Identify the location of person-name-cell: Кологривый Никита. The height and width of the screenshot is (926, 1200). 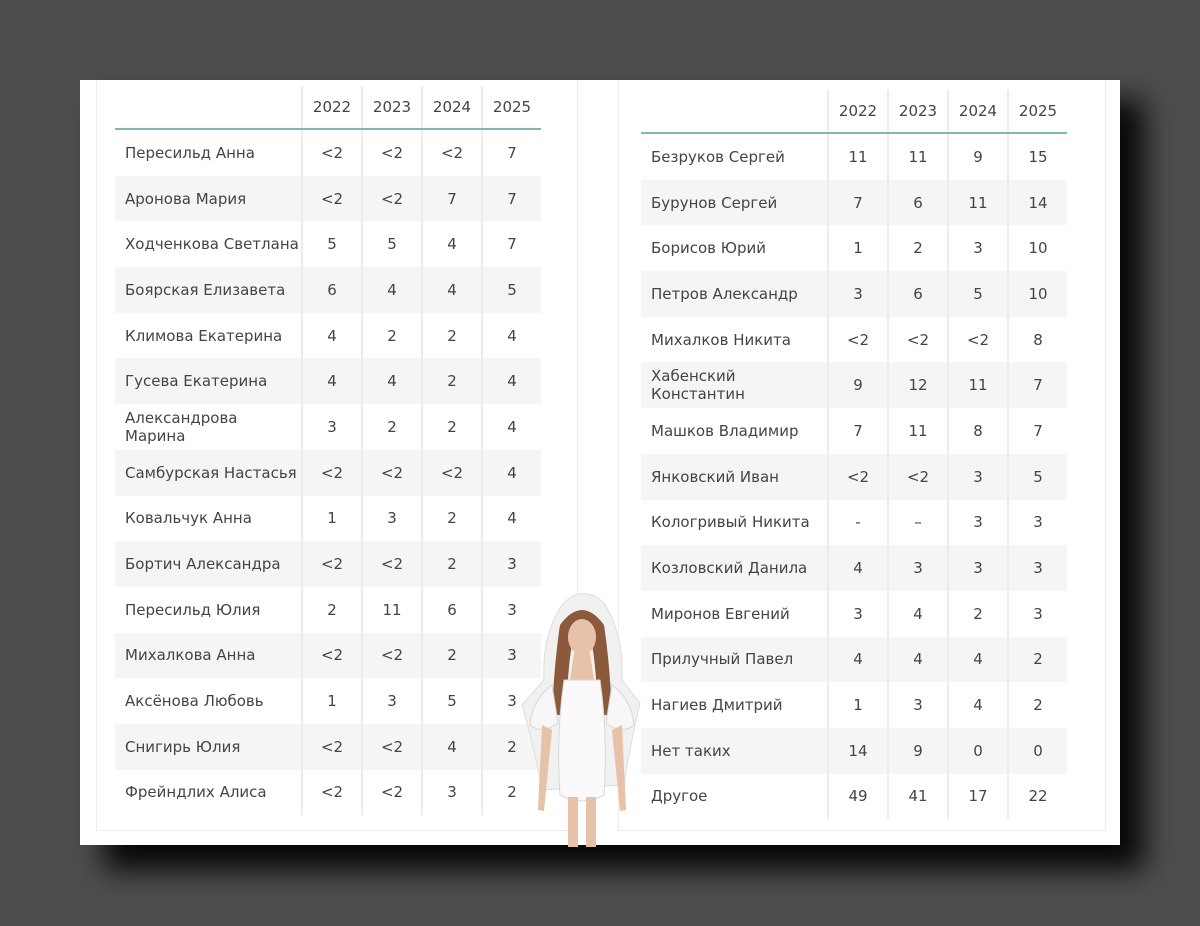
(730, 522).